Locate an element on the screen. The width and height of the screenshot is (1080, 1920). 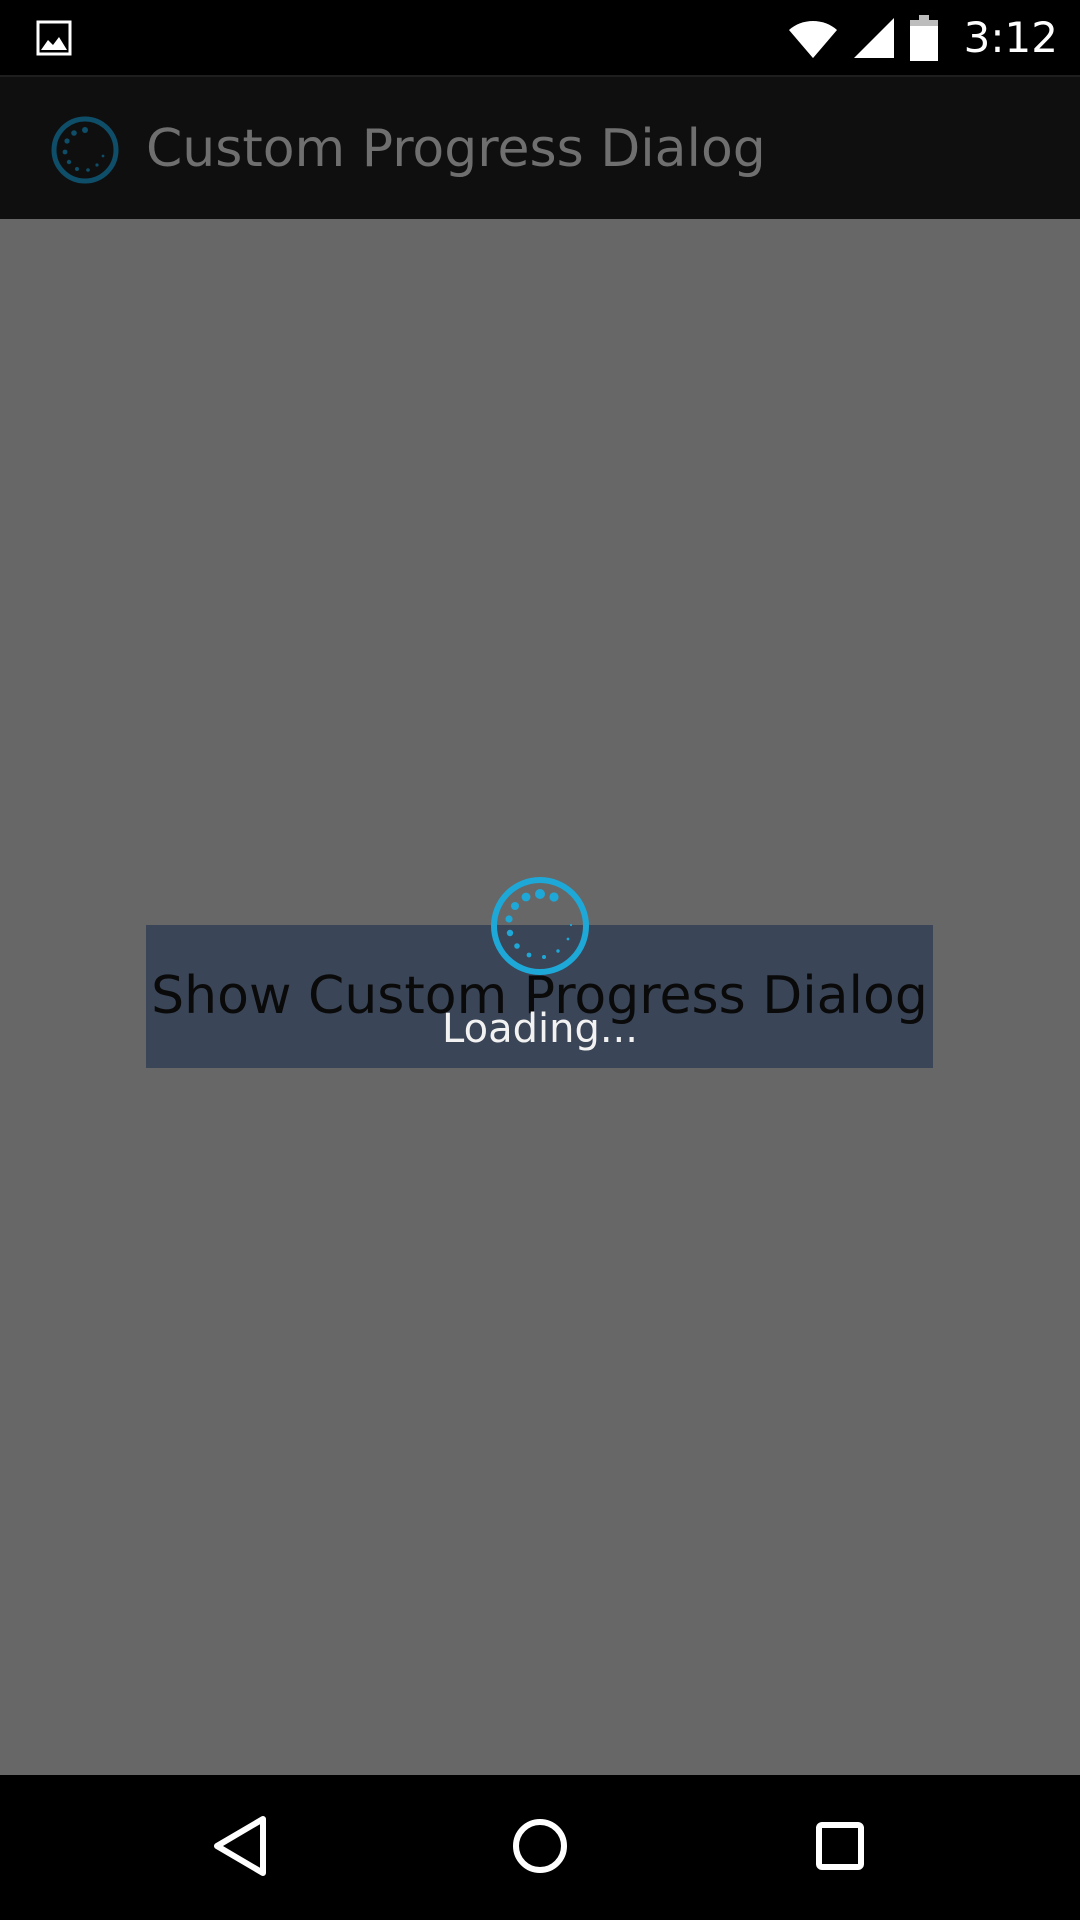
status-icons: 3:12 is located at coordinates (923, 37).